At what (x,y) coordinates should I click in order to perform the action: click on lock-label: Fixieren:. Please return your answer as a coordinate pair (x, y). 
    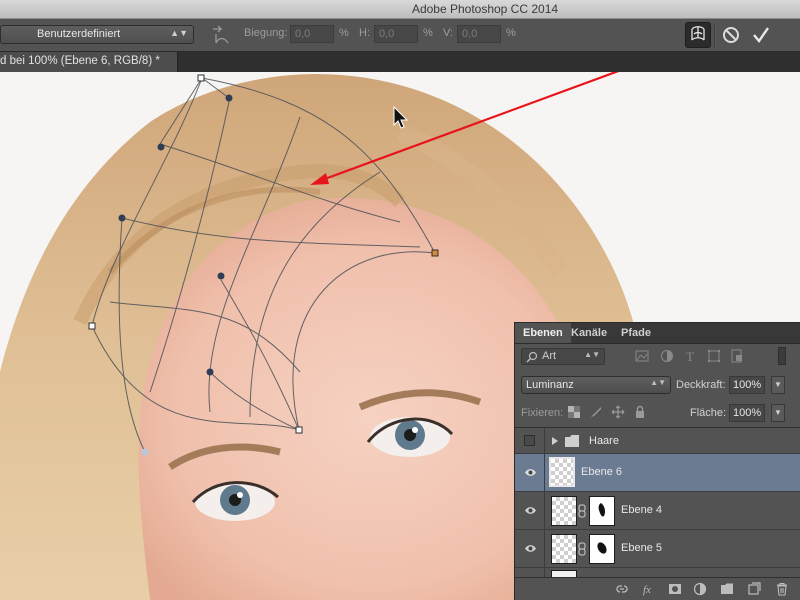
    Looking at the image, I should click on (542, 413).